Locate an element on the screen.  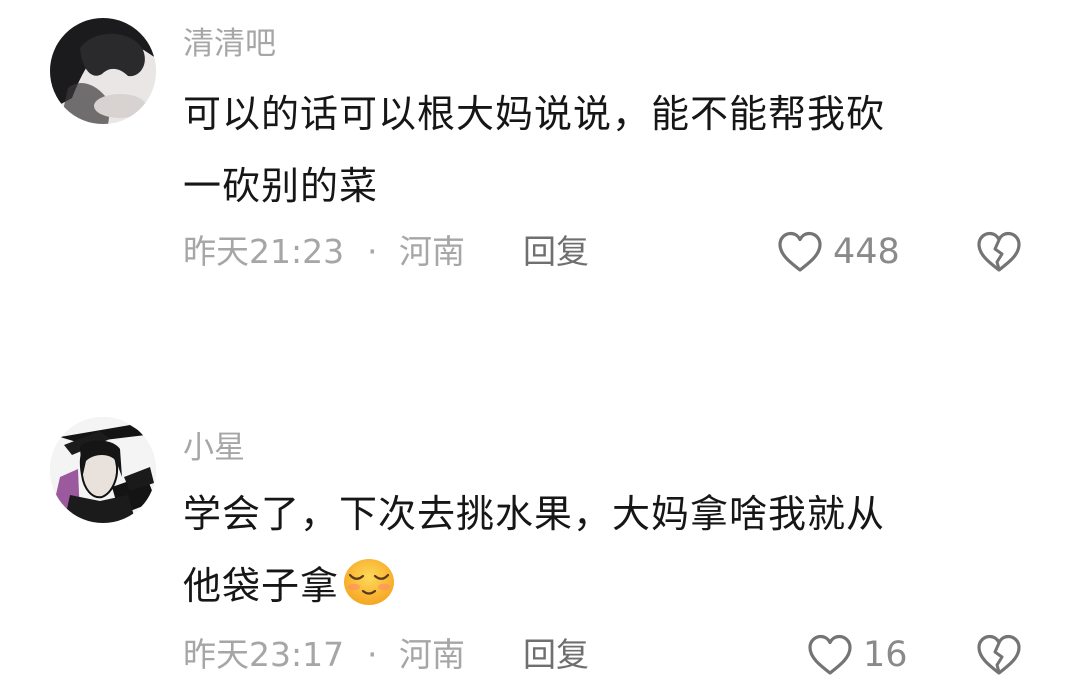
username: 小星 is located at coordinates (214, 448).